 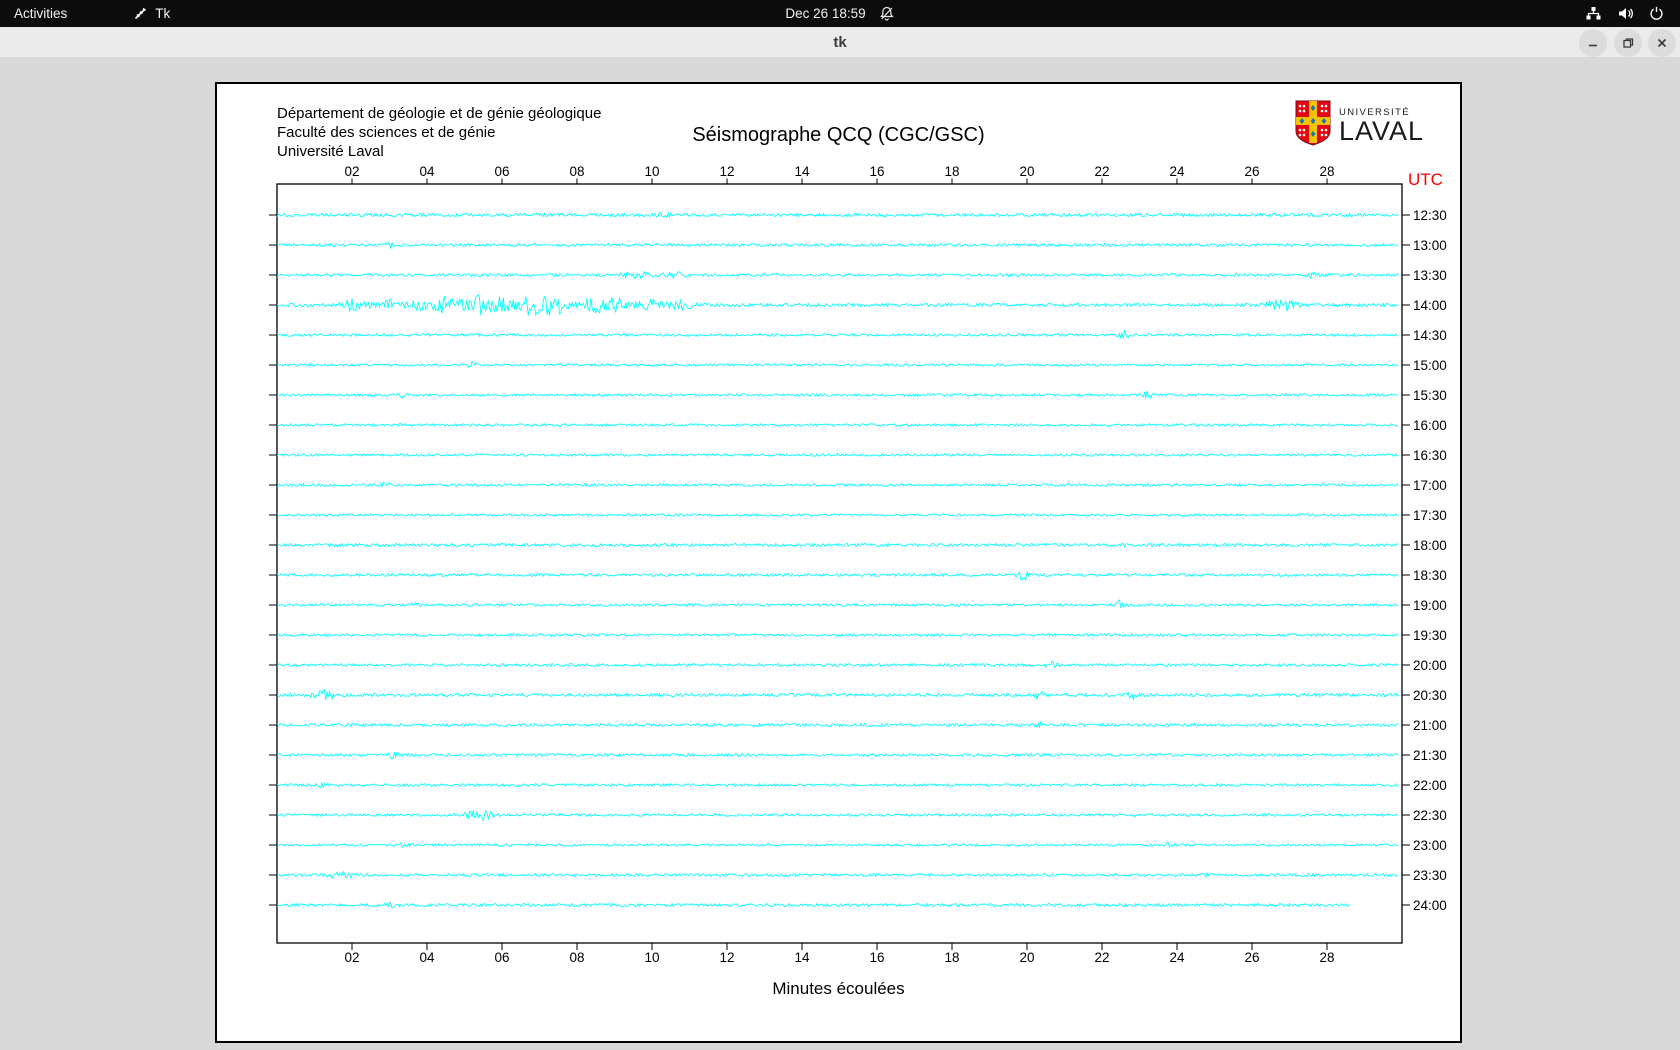 I want to click on utc-row-label: 24:00, so click(x=1430, y=905).